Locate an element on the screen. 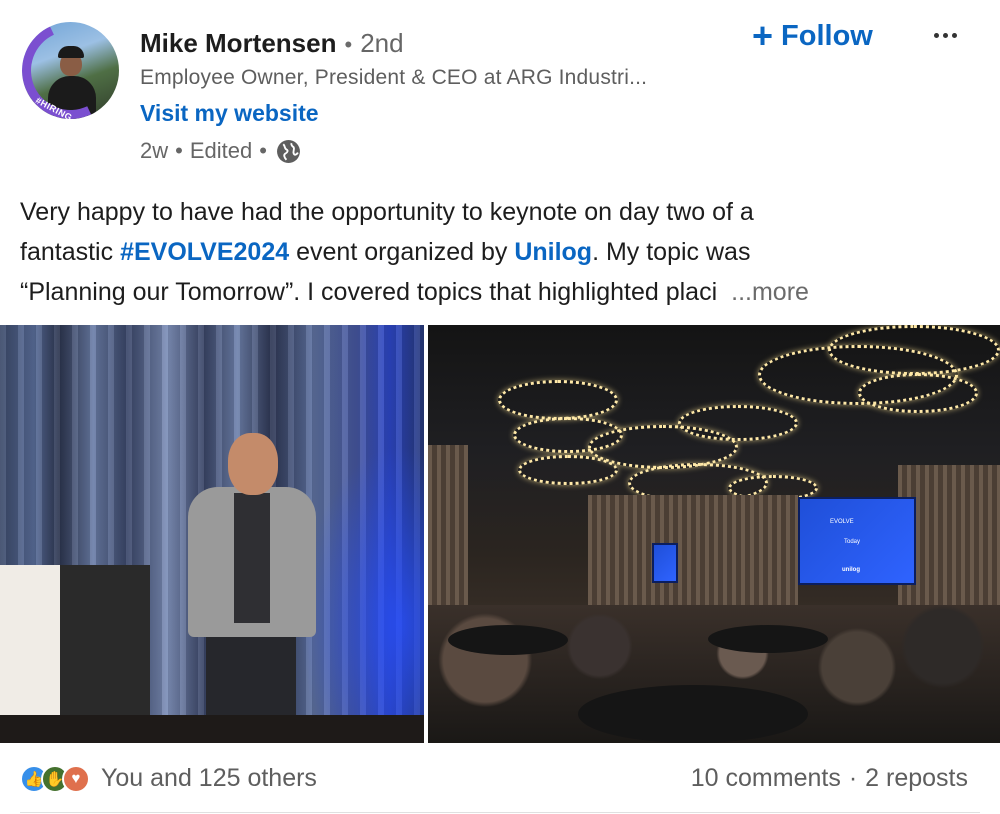 This screenshot has width=1000, height=814. back-curtain is located at coordinates (693, 550).